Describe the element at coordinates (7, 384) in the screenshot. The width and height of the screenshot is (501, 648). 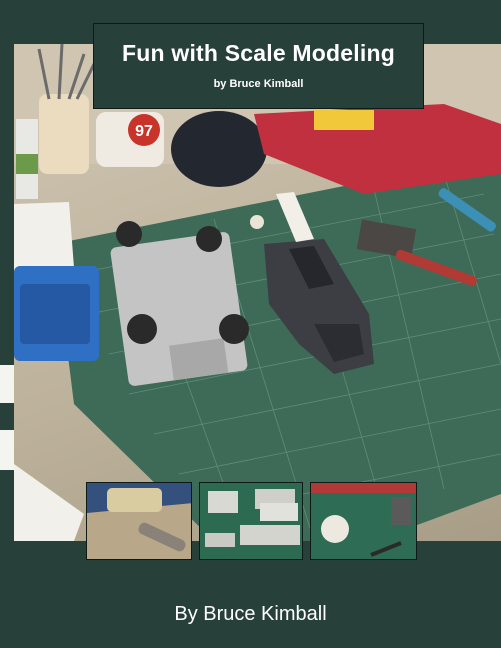
I see `edge-tab-upper` at that location.